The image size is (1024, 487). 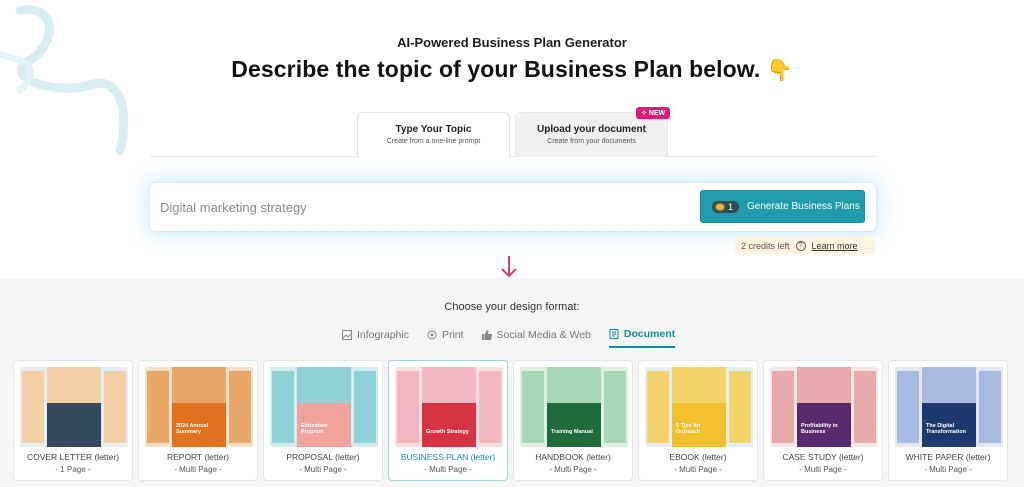 What do you see at coordinates (433, 141) in the screenshot?
I see `tab-type-topic-subtitle: Create from a one-line prompt` at bounding box center [433, 141].